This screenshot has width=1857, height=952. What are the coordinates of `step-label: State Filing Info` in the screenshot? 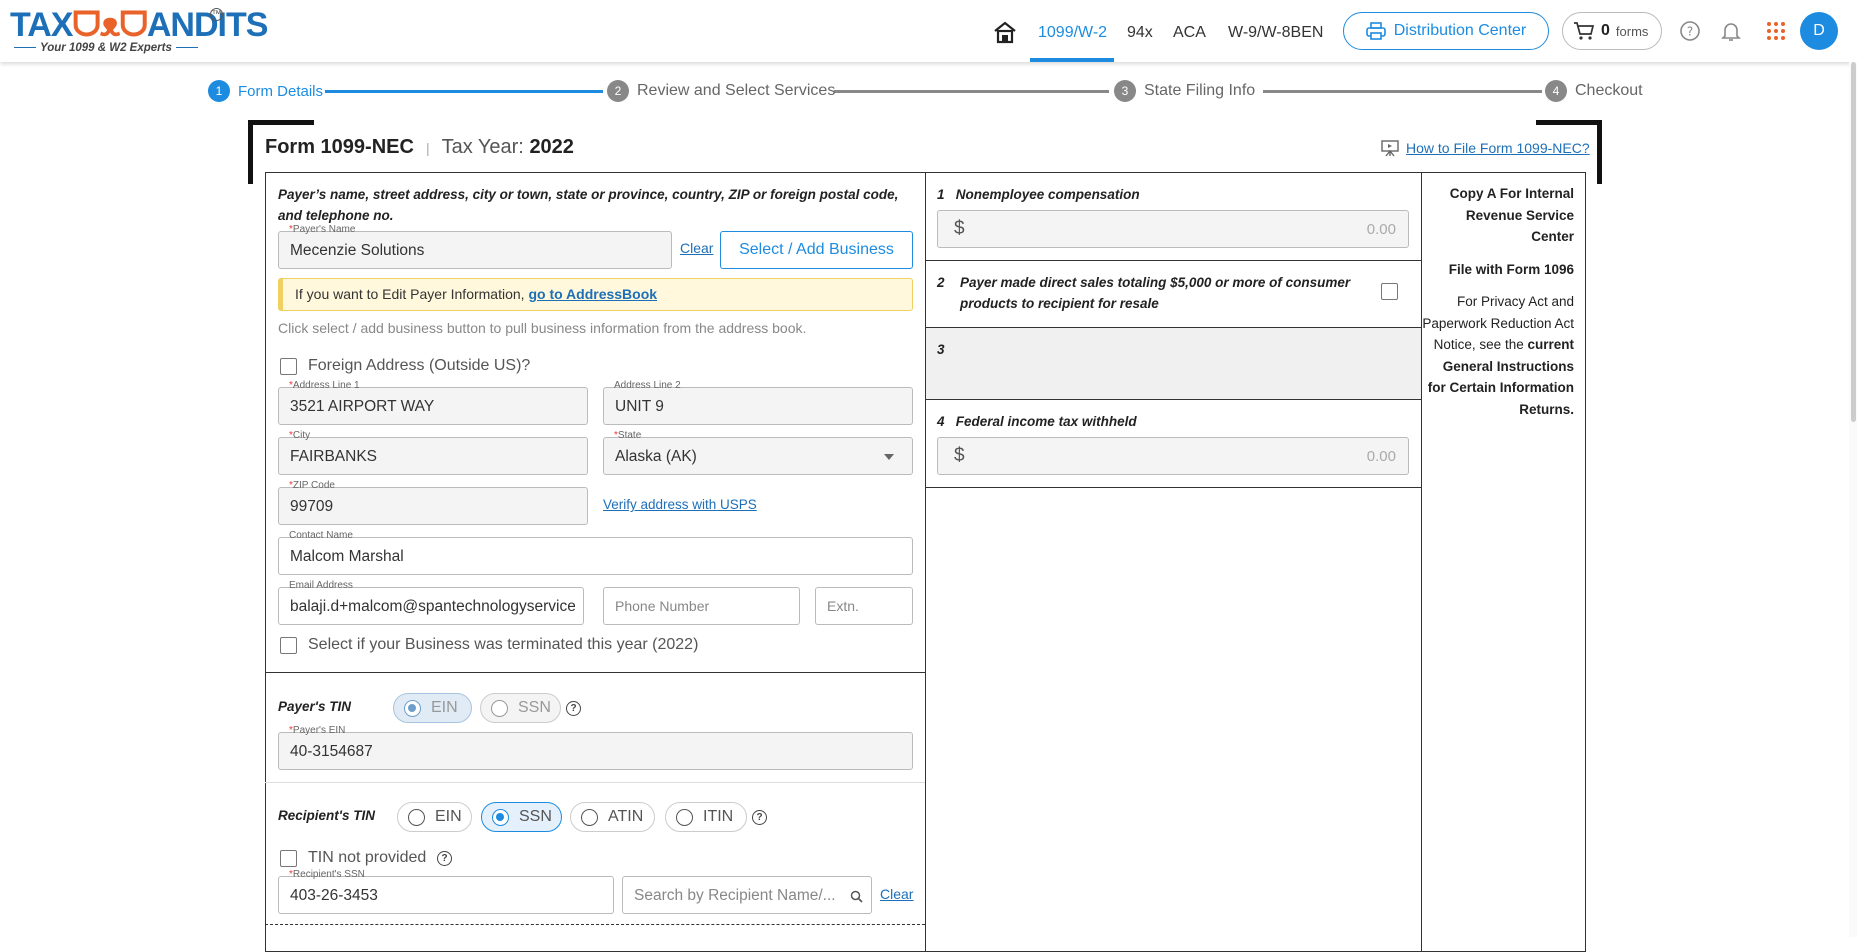 It's located at (1200, 90).